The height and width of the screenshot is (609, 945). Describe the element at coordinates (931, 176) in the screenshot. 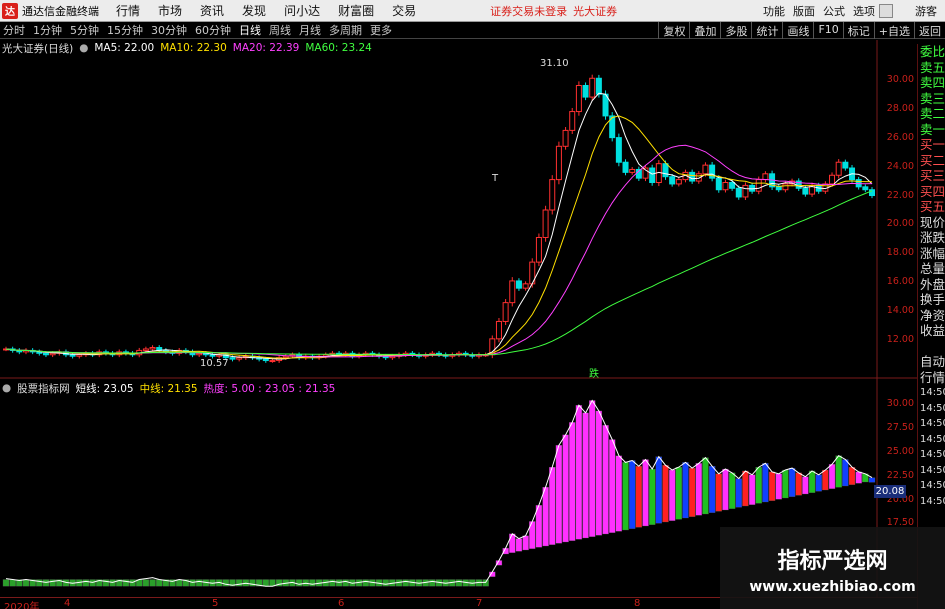

I see `side-item-8: 买三` at that location.